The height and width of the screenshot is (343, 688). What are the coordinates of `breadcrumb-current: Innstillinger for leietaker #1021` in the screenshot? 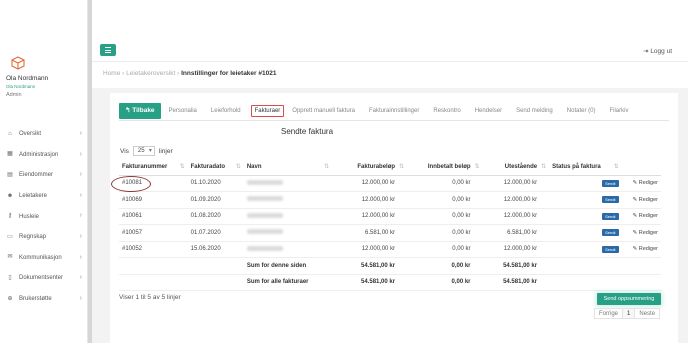 It's located at (229, 73).